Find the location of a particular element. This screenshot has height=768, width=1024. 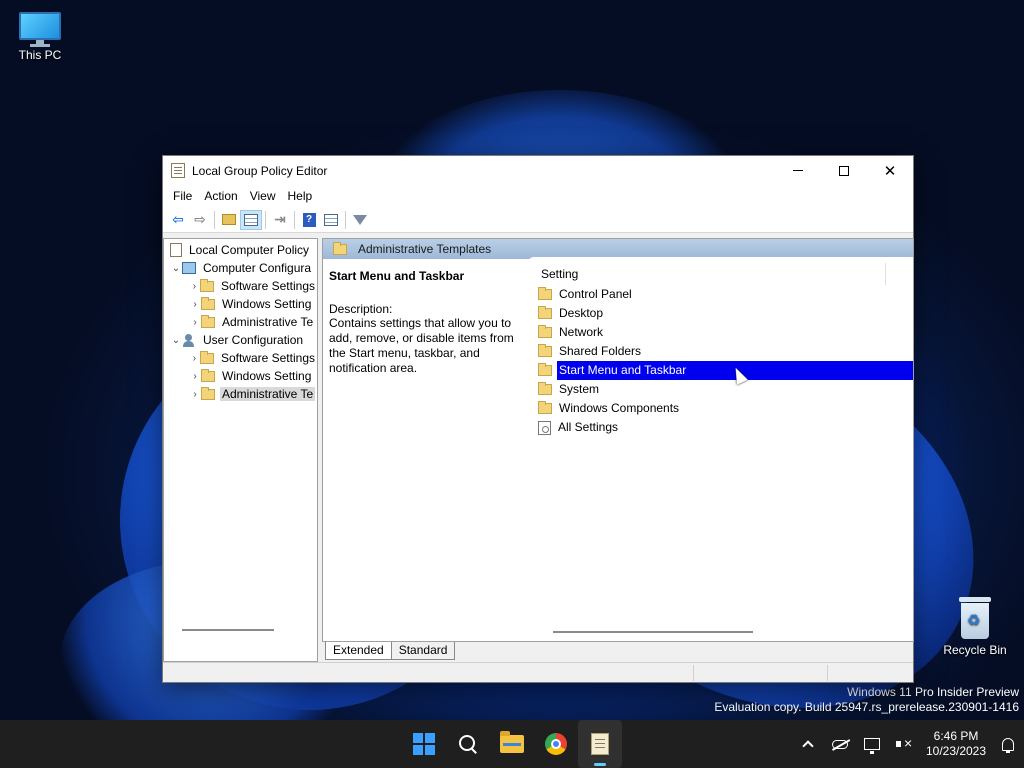

list-item: All Settings is located at coordinates (720, 427).